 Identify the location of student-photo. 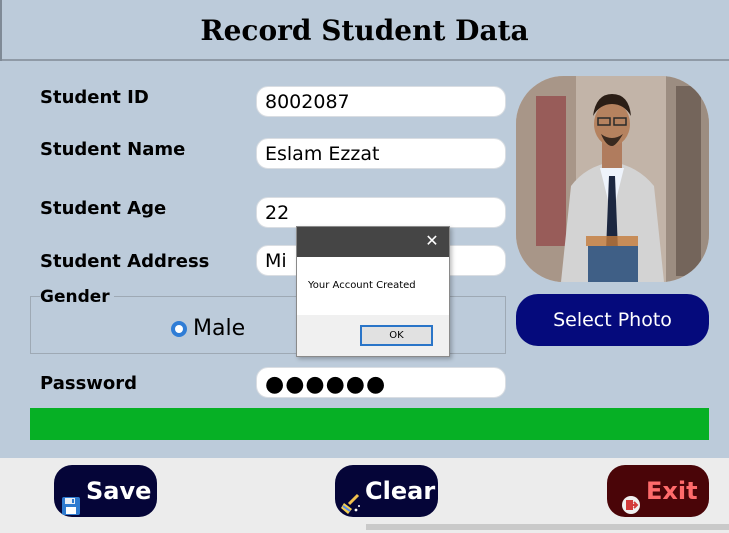
(612, 179).